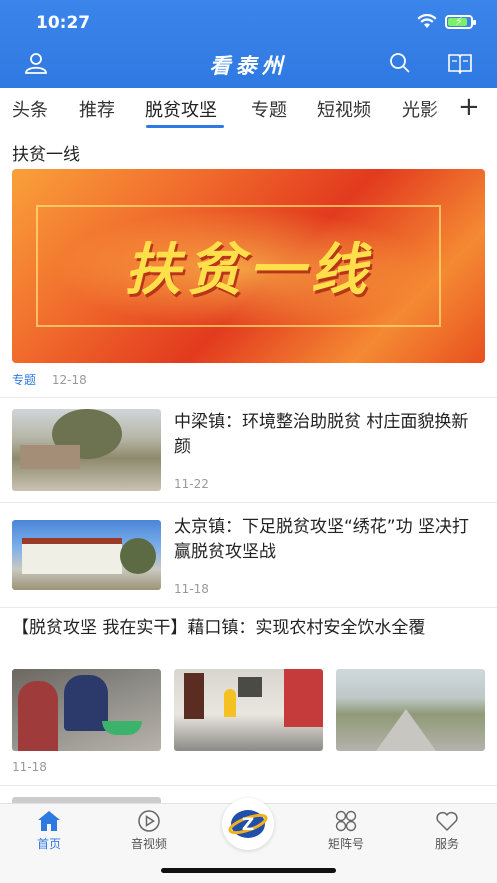 The image size is (497, 883). Describe the element at coordinates (97, 109) in the screenshot. I see `tab-recommend: 推荐` at that location.